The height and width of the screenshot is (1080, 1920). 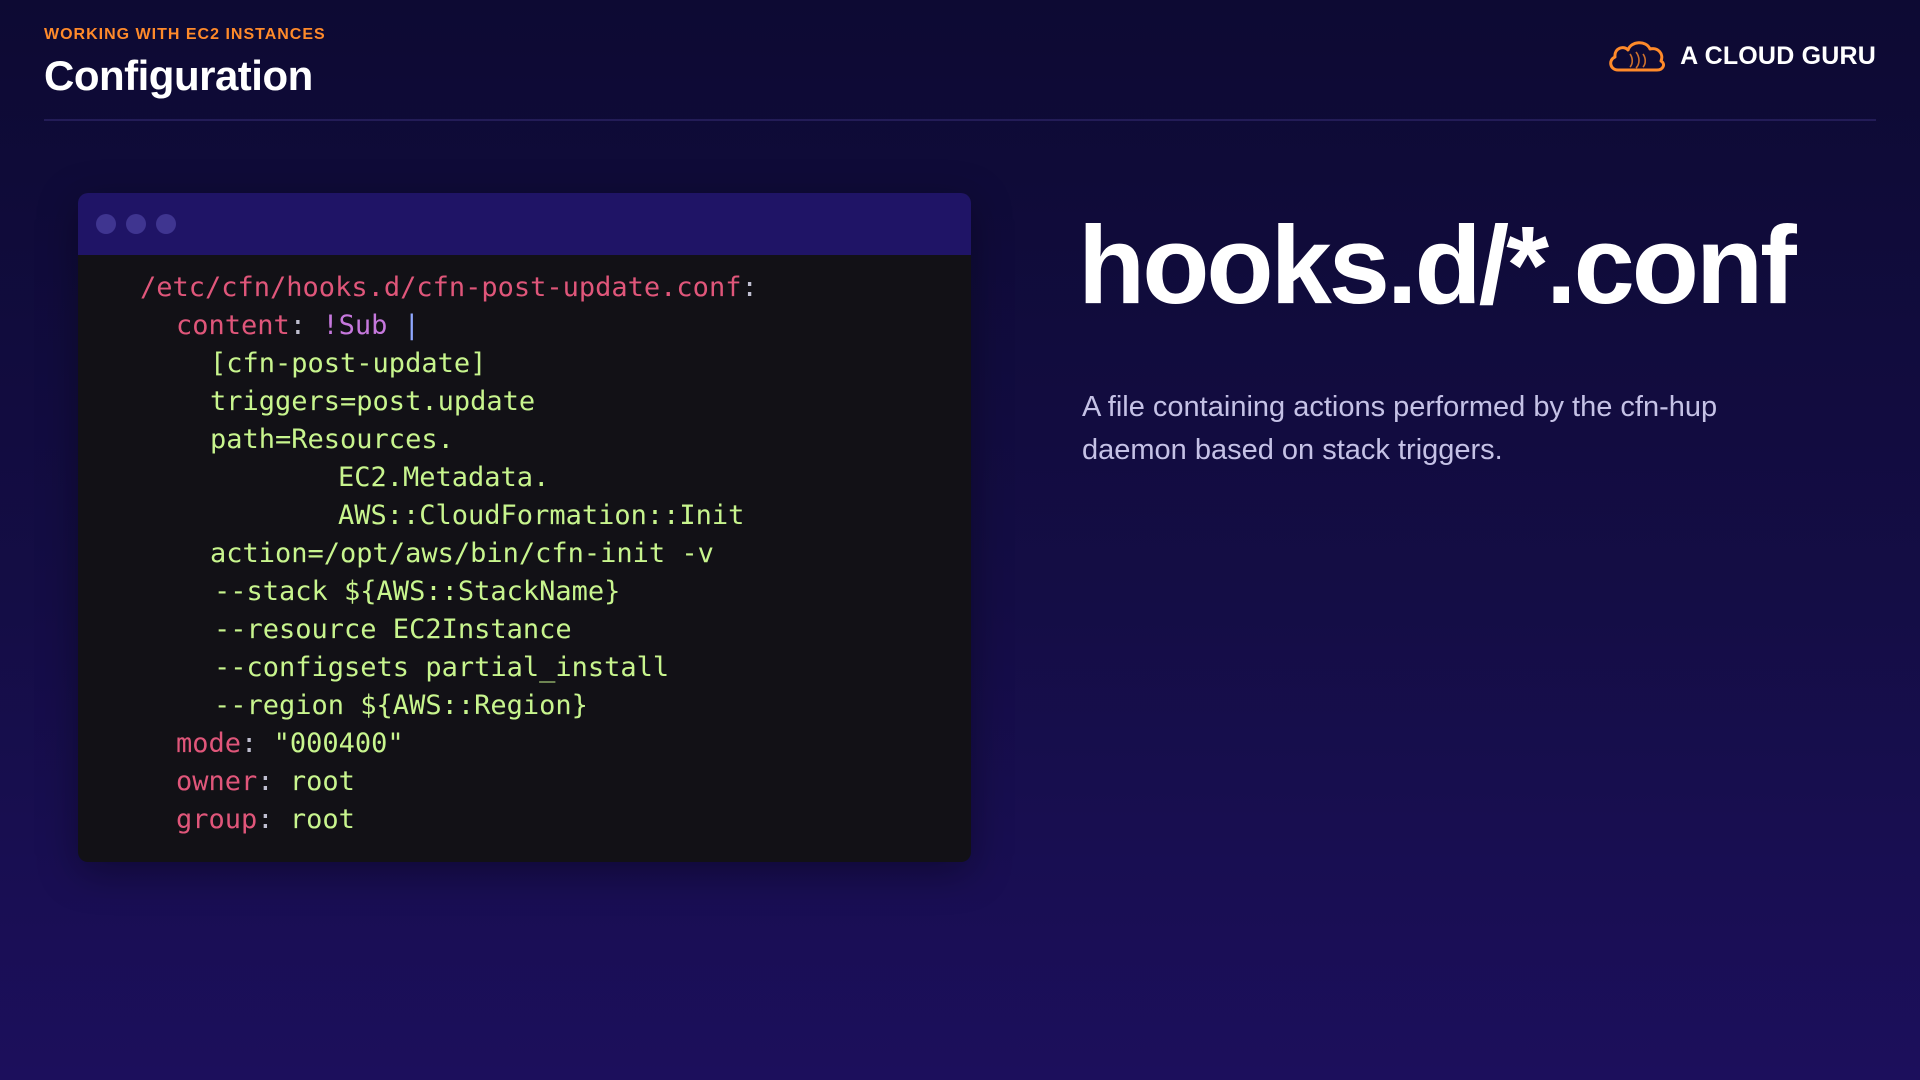 What do you see at coordinates (441, 287) in the screenshot?
I see `code-token: /etc/cfn/hooks.d/cfn-post-update.conf` at bounding box center [441, 287].